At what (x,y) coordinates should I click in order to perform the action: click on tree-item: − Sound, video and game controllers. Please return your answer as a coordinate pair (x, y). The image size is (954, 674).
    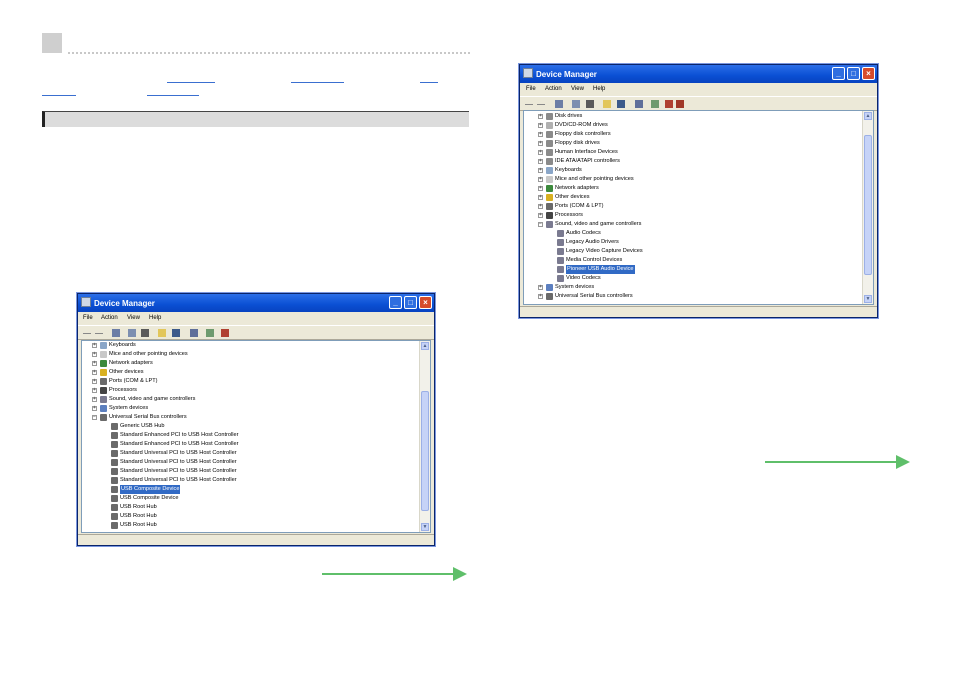
    Looking at the image, I should click on (699, 224).